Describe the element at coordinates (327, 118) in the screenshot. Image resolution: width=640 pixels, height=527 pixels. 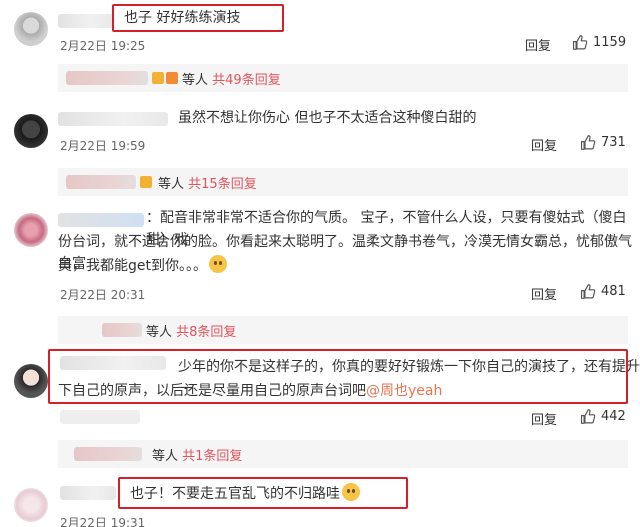
I see `comment-text: 虽然不想让你伤心 但也子不太适合这种傻白甜的` at that location.